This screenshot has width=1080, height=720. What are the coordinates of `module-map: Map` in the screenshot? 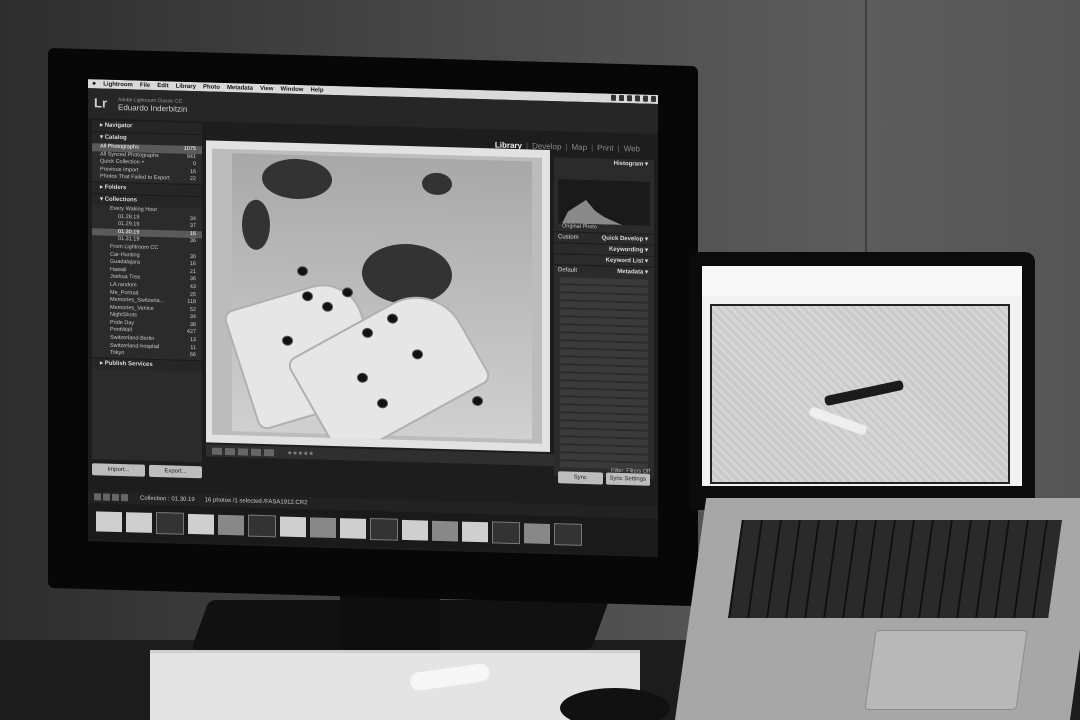 It's located at (580, 147).